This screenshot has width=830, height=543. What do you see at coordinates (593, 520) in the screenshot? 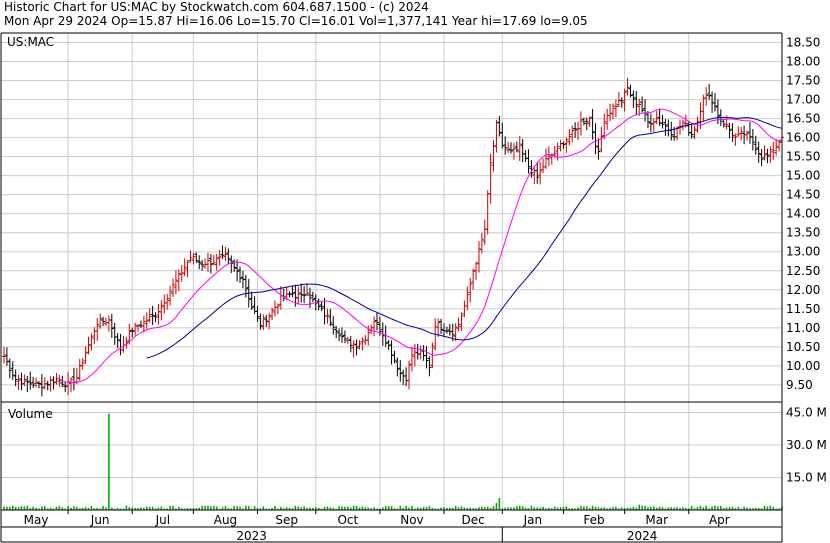
I see `month-label: Feb` at bounding box center [593, 520].